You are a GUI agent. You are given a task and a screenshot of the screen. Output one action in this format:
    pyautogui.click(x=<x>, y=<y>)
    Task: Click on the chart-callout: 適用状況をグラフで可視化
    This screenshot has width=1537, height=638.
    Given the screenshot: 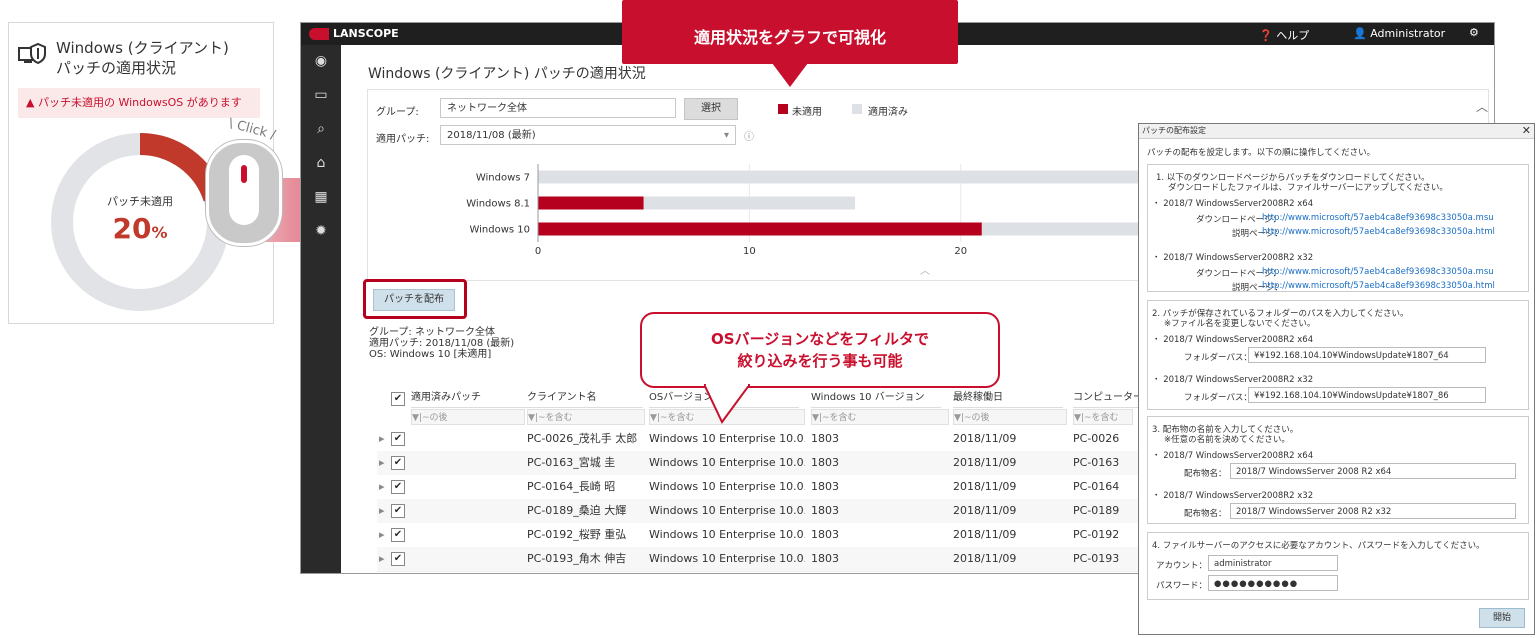 What is the action you would take?
    pyautogui.click(x=790, y=32)
    